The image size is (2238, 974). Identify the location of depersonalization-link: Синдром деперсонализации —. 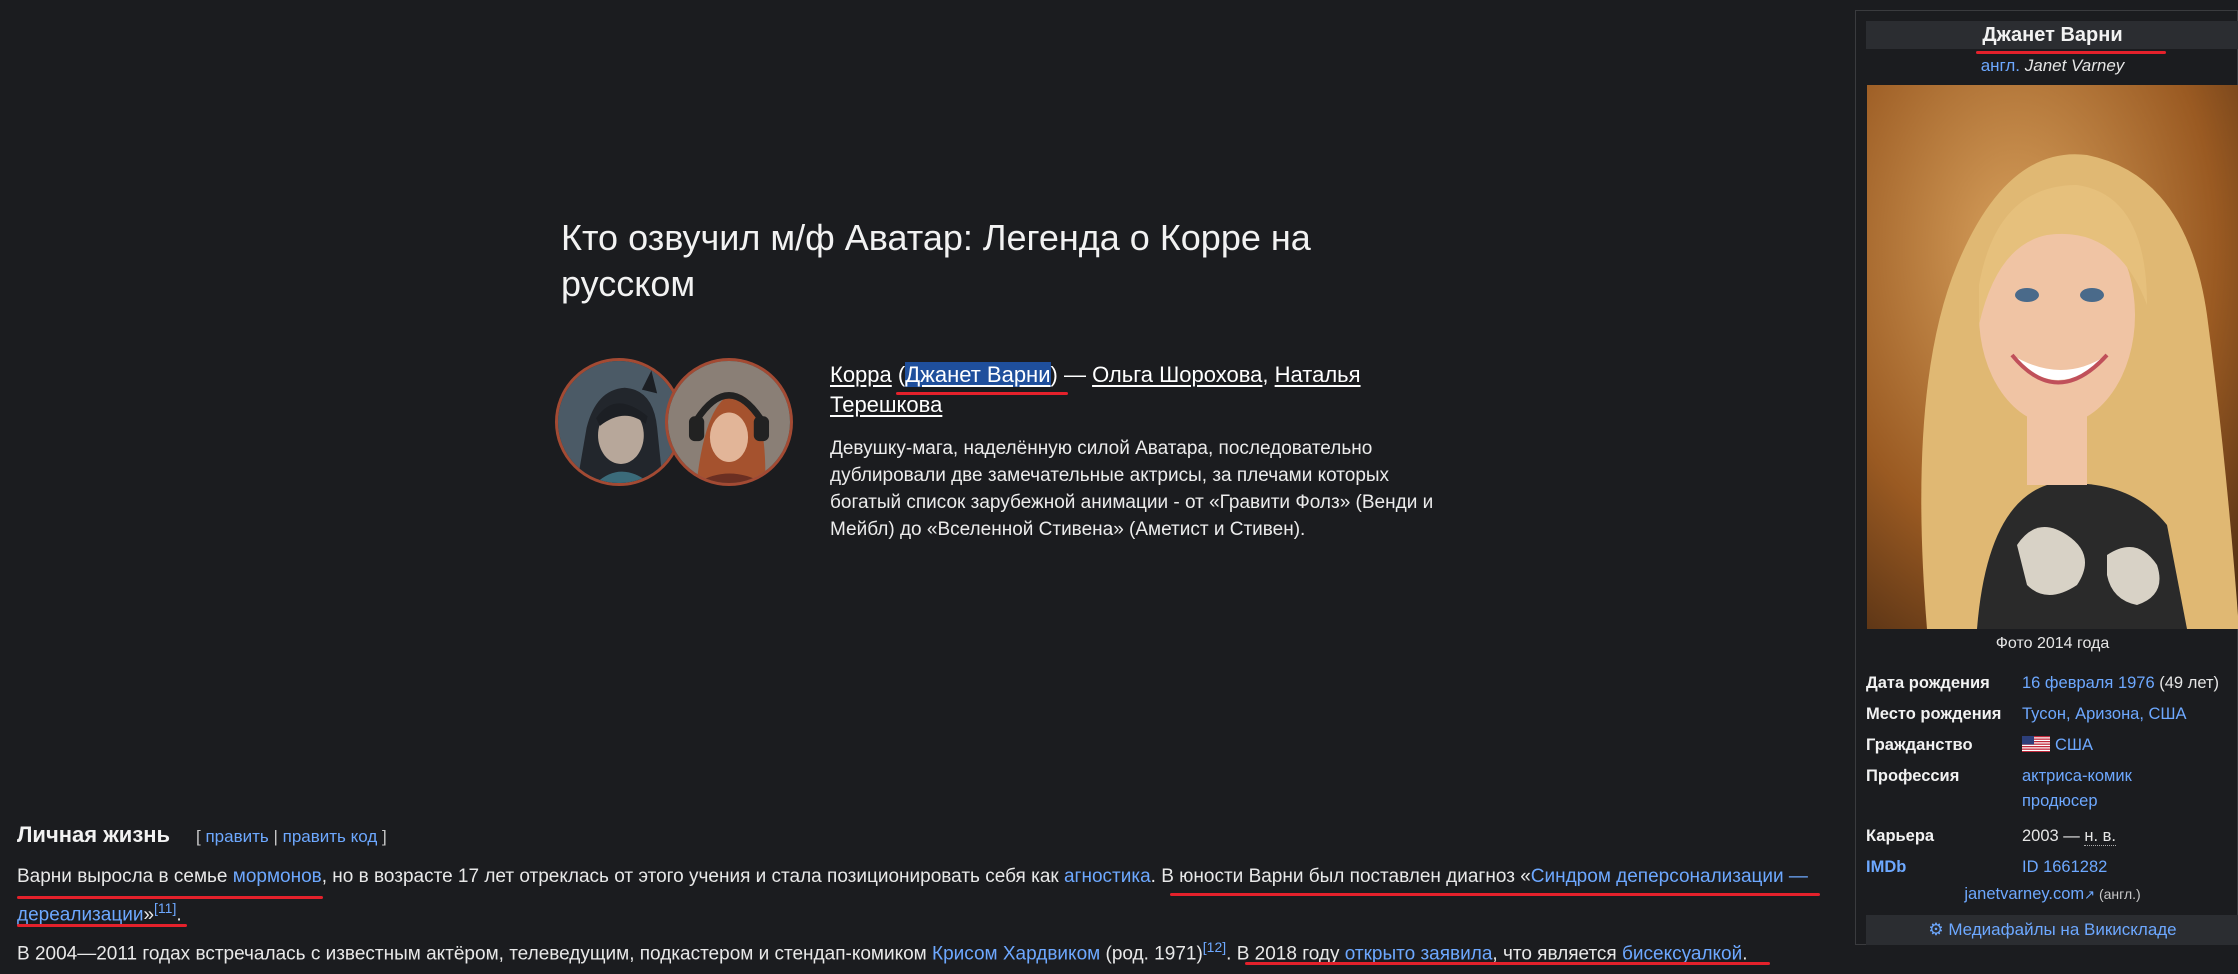
(1669, 876).